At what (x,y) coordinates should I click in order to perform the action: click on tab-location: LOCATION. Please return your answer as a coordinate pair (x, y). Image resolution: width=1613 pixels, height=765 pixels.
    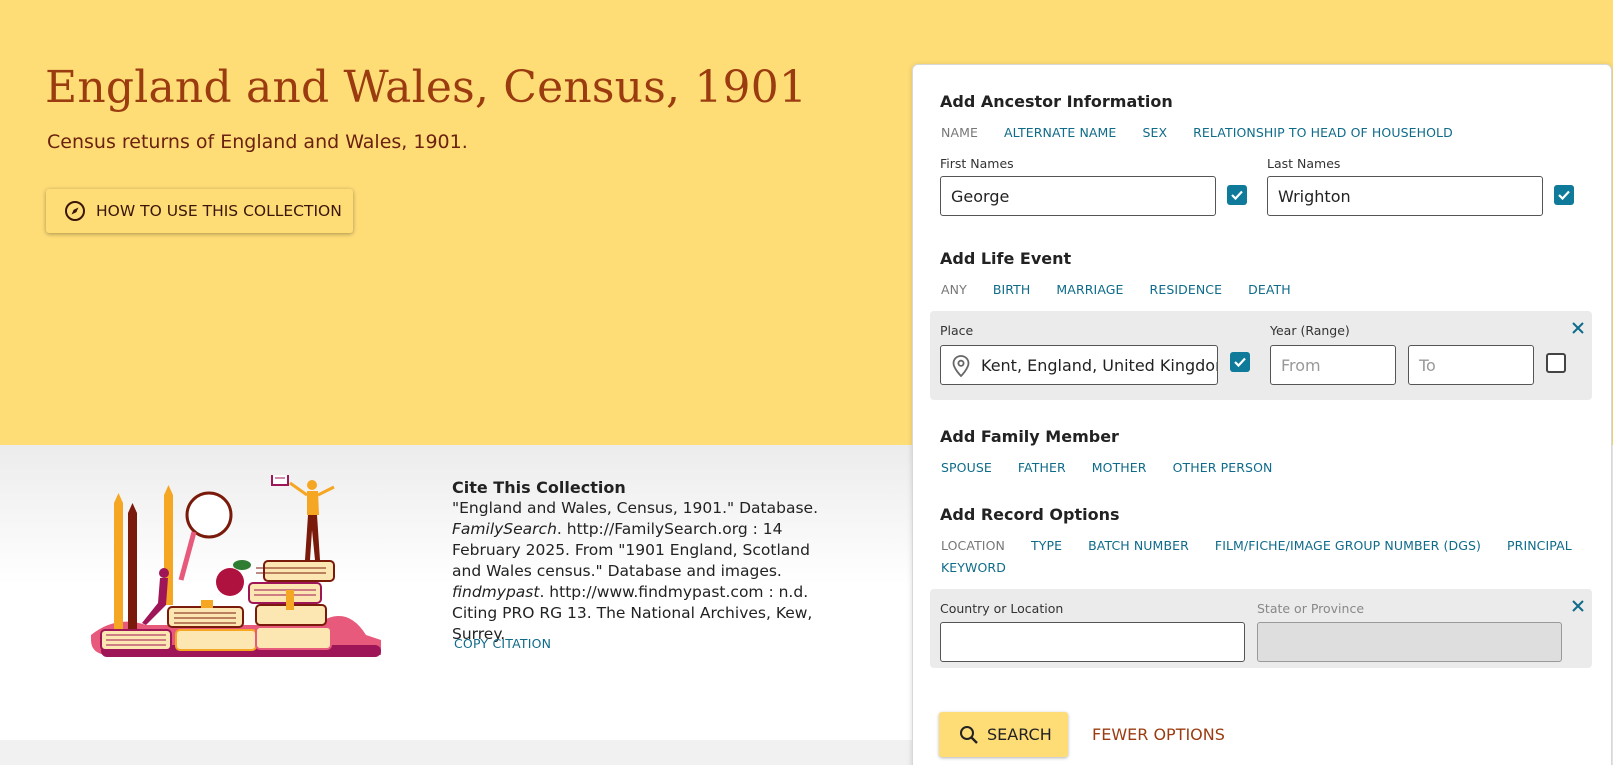
    Looking at the image, I should click on (973, 545).